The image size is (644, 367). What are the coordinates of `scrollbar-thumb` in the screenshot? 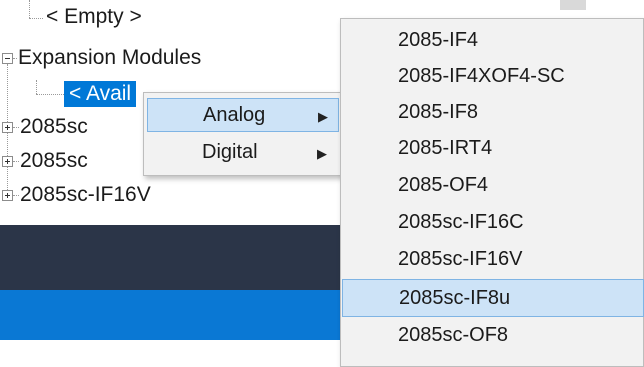 It's located at (573, 5).